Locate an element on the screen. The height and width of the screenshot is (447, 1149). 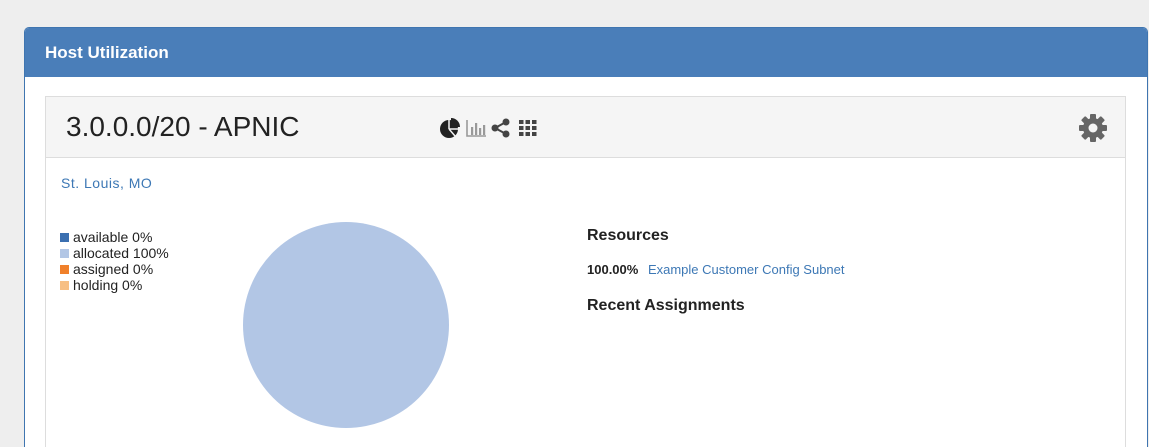
legend-label: assigned 0% is located at coordinates (113, 269).